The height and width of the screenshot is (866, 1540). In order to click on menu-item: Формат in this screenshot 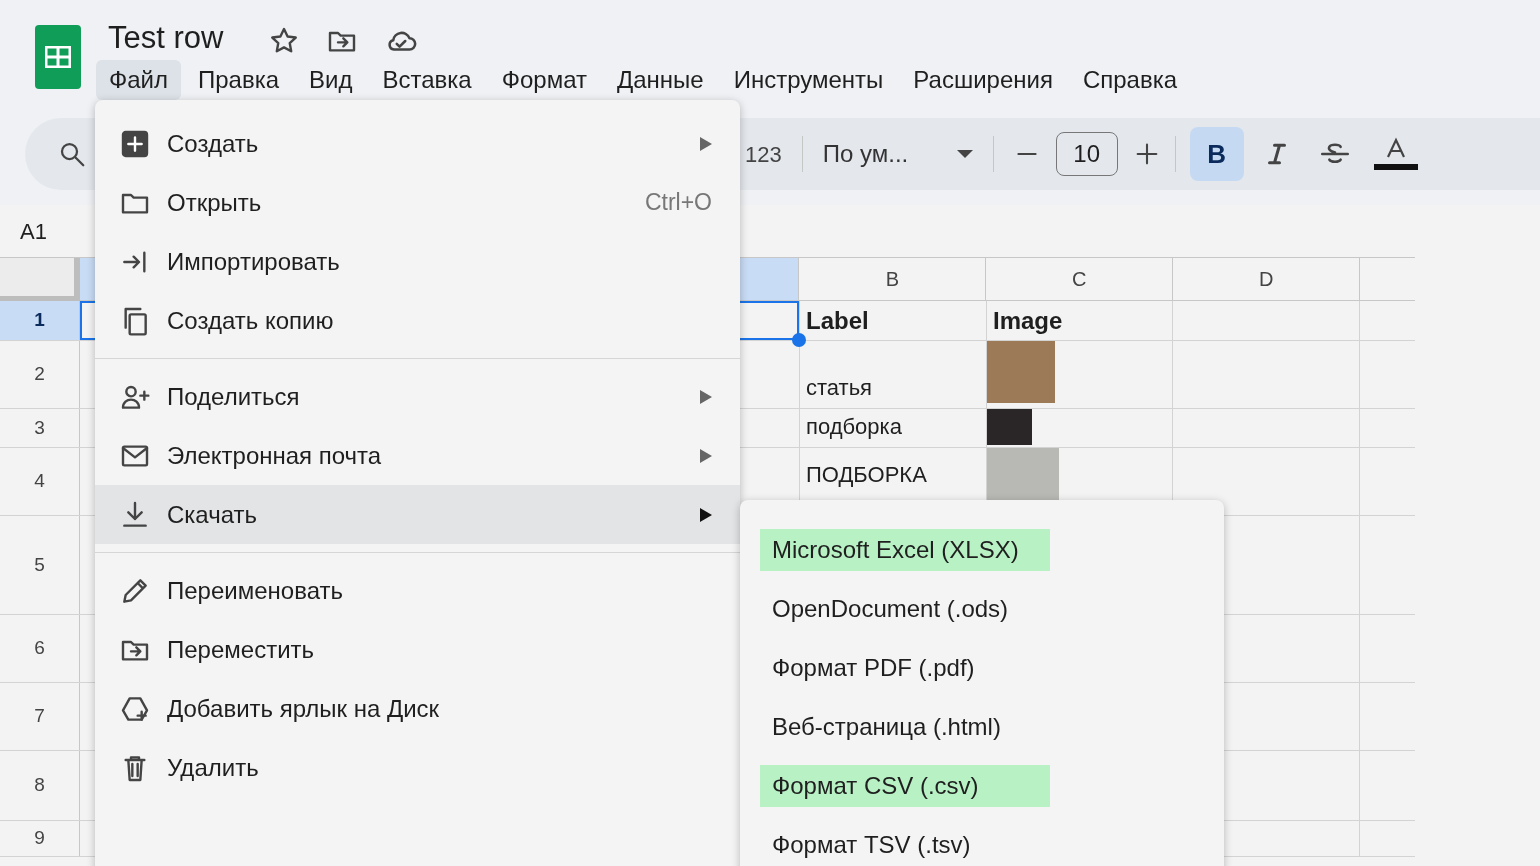, I will do `click(544, 80)`.